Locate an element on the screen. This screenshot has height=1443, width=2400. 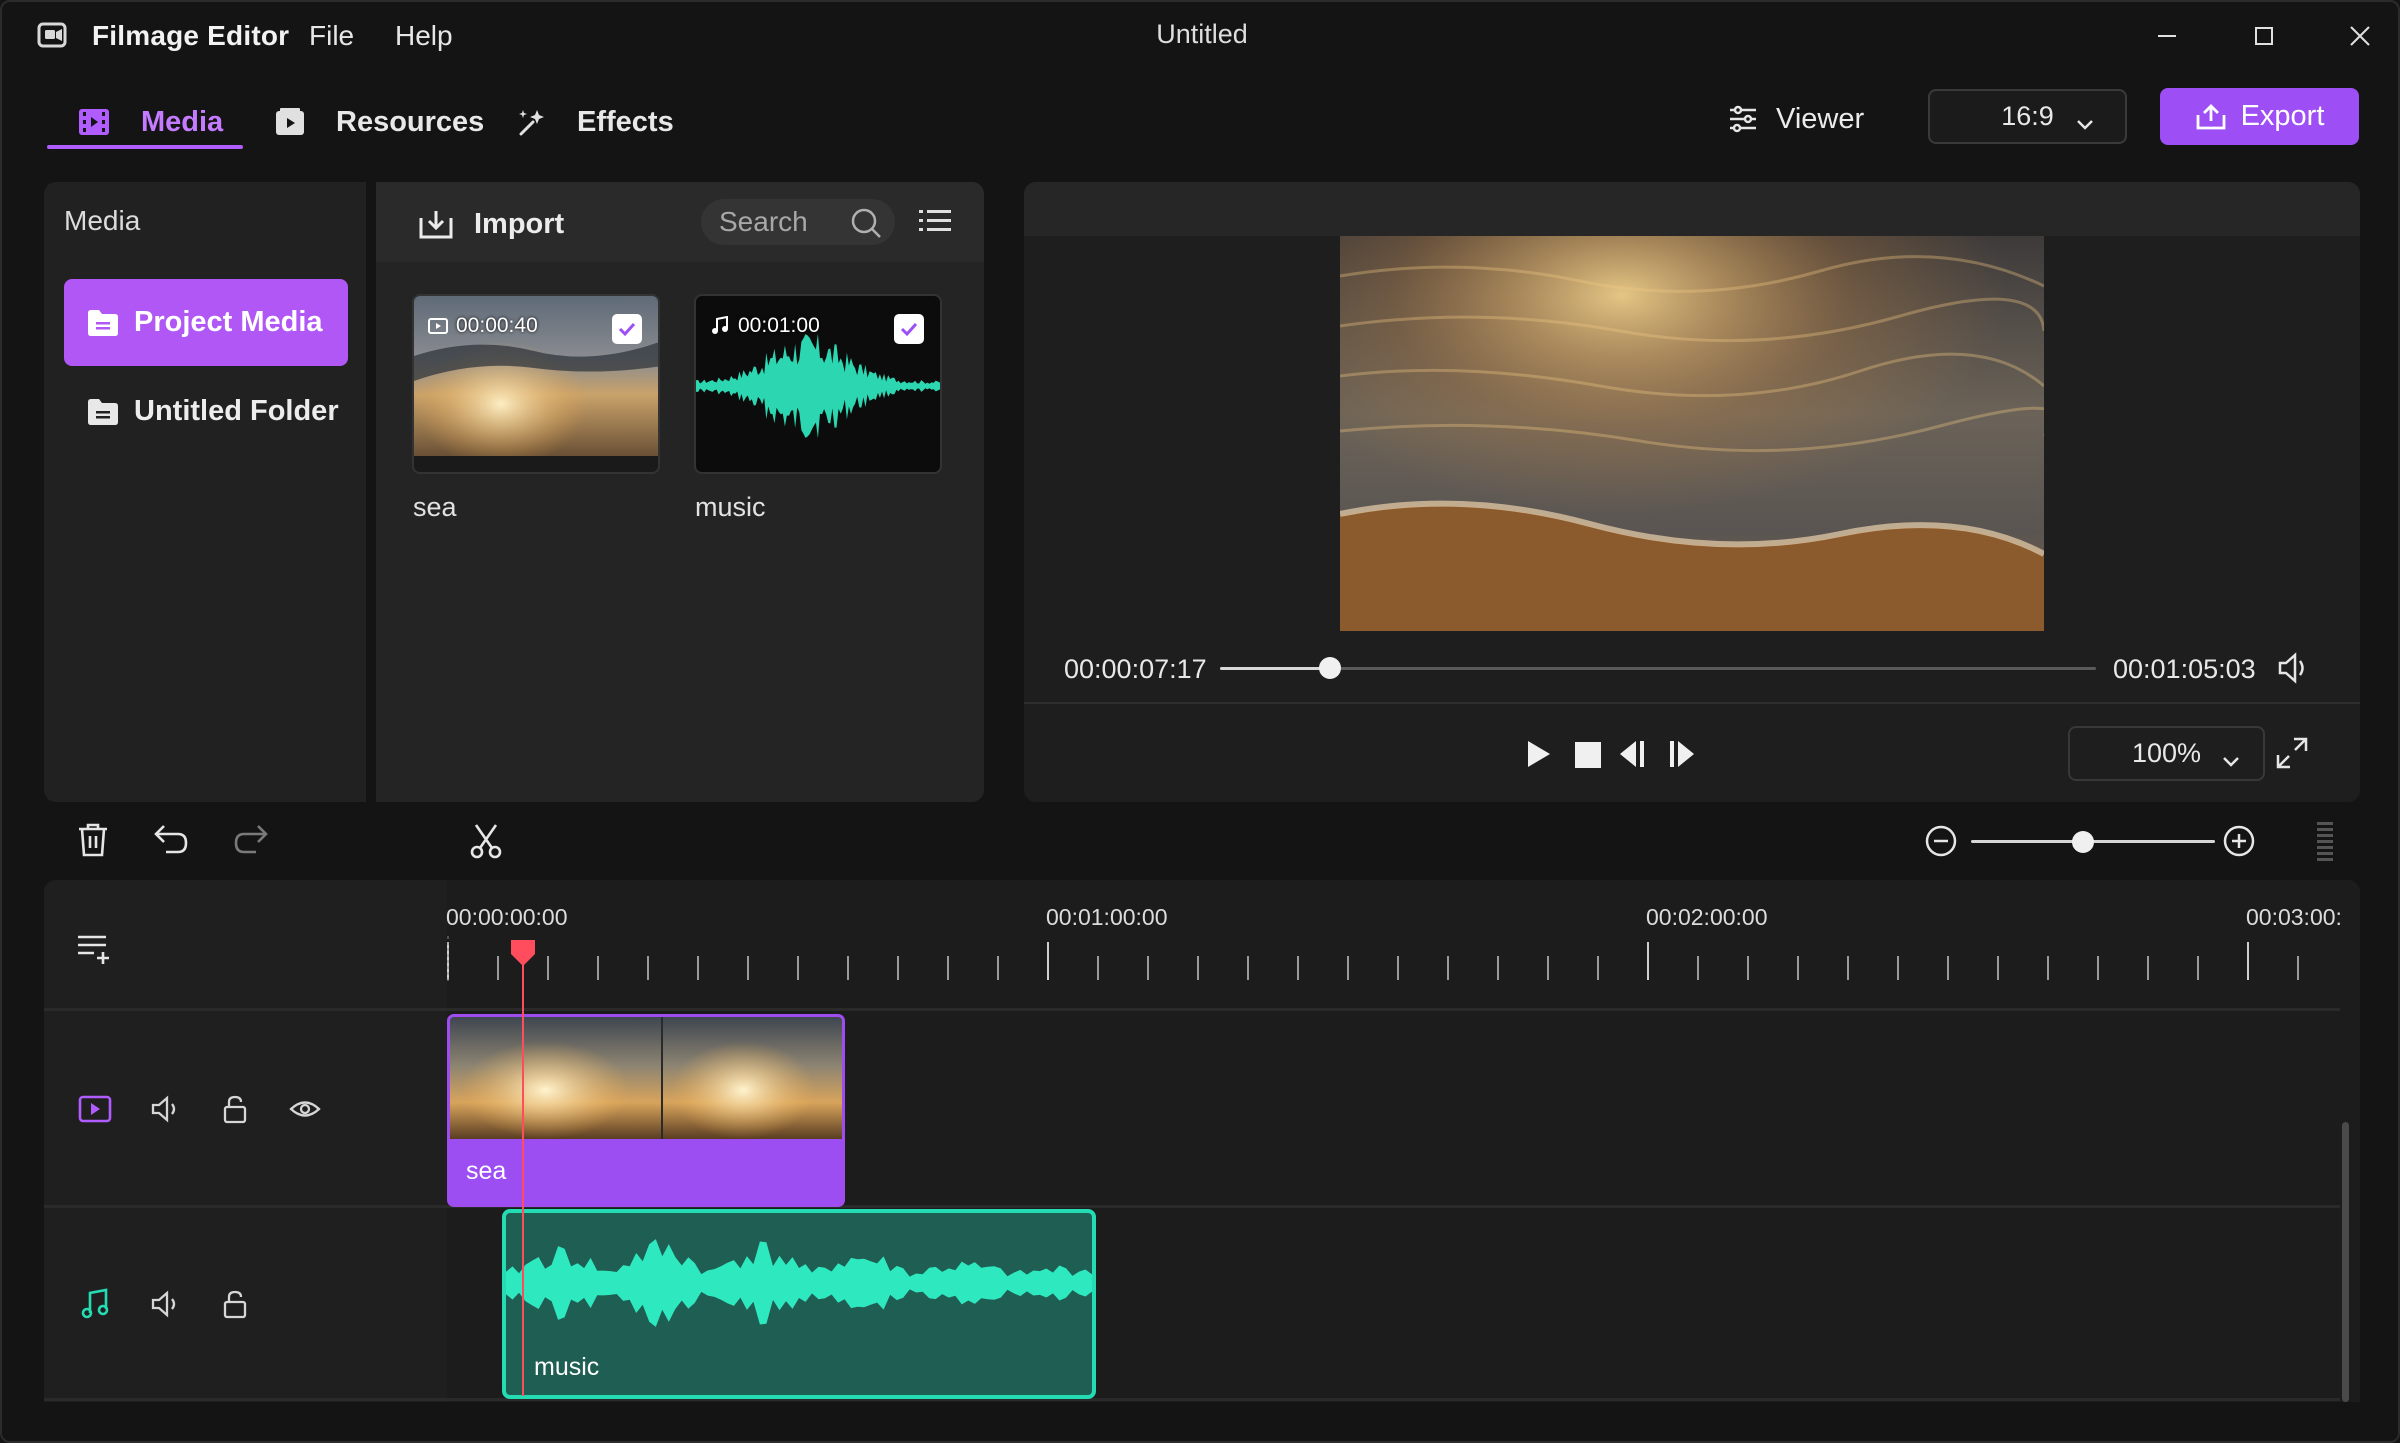
audio-track-icon is located at coordinates (95, 1304).